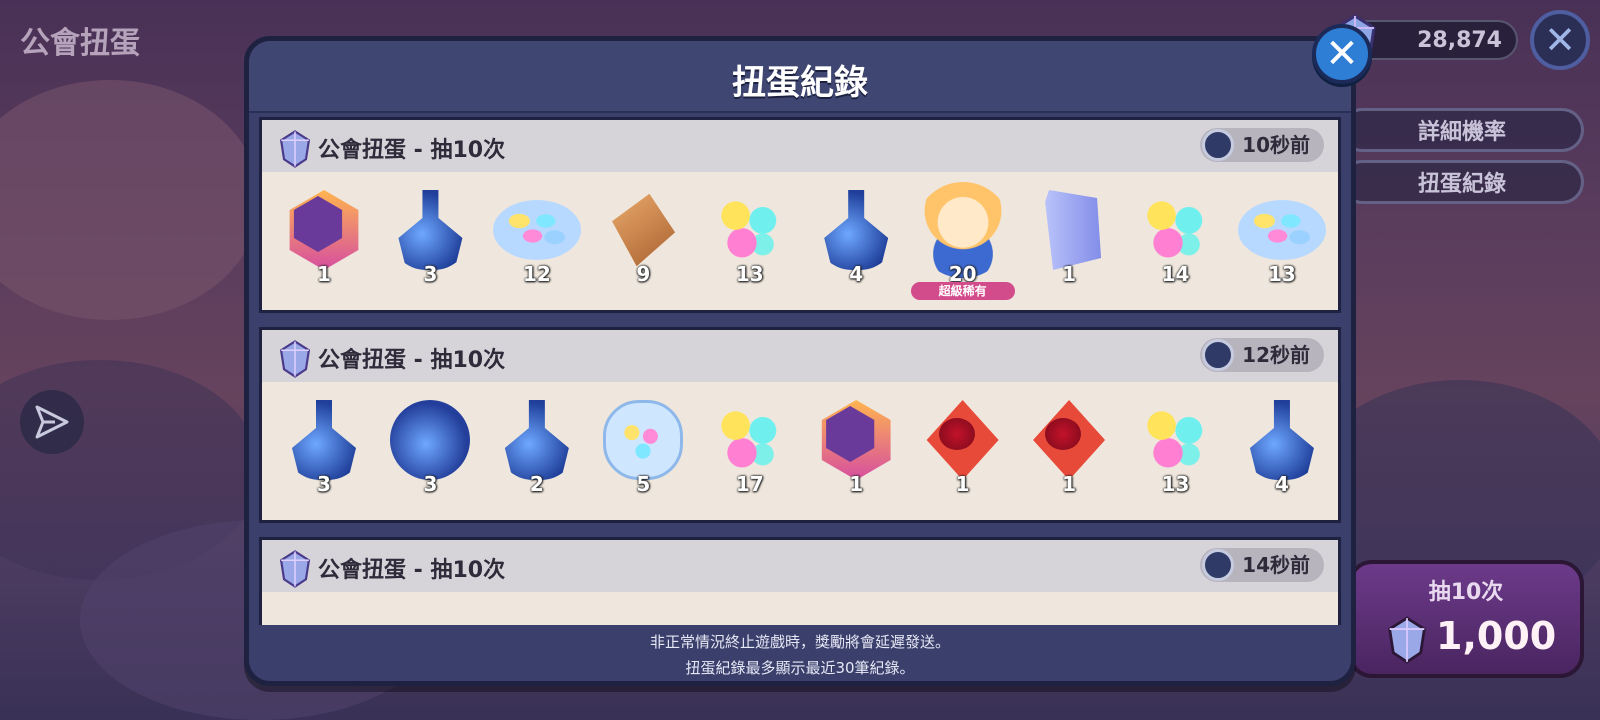  I want to click on draw-cost: 1,000, so click(1496, 636).